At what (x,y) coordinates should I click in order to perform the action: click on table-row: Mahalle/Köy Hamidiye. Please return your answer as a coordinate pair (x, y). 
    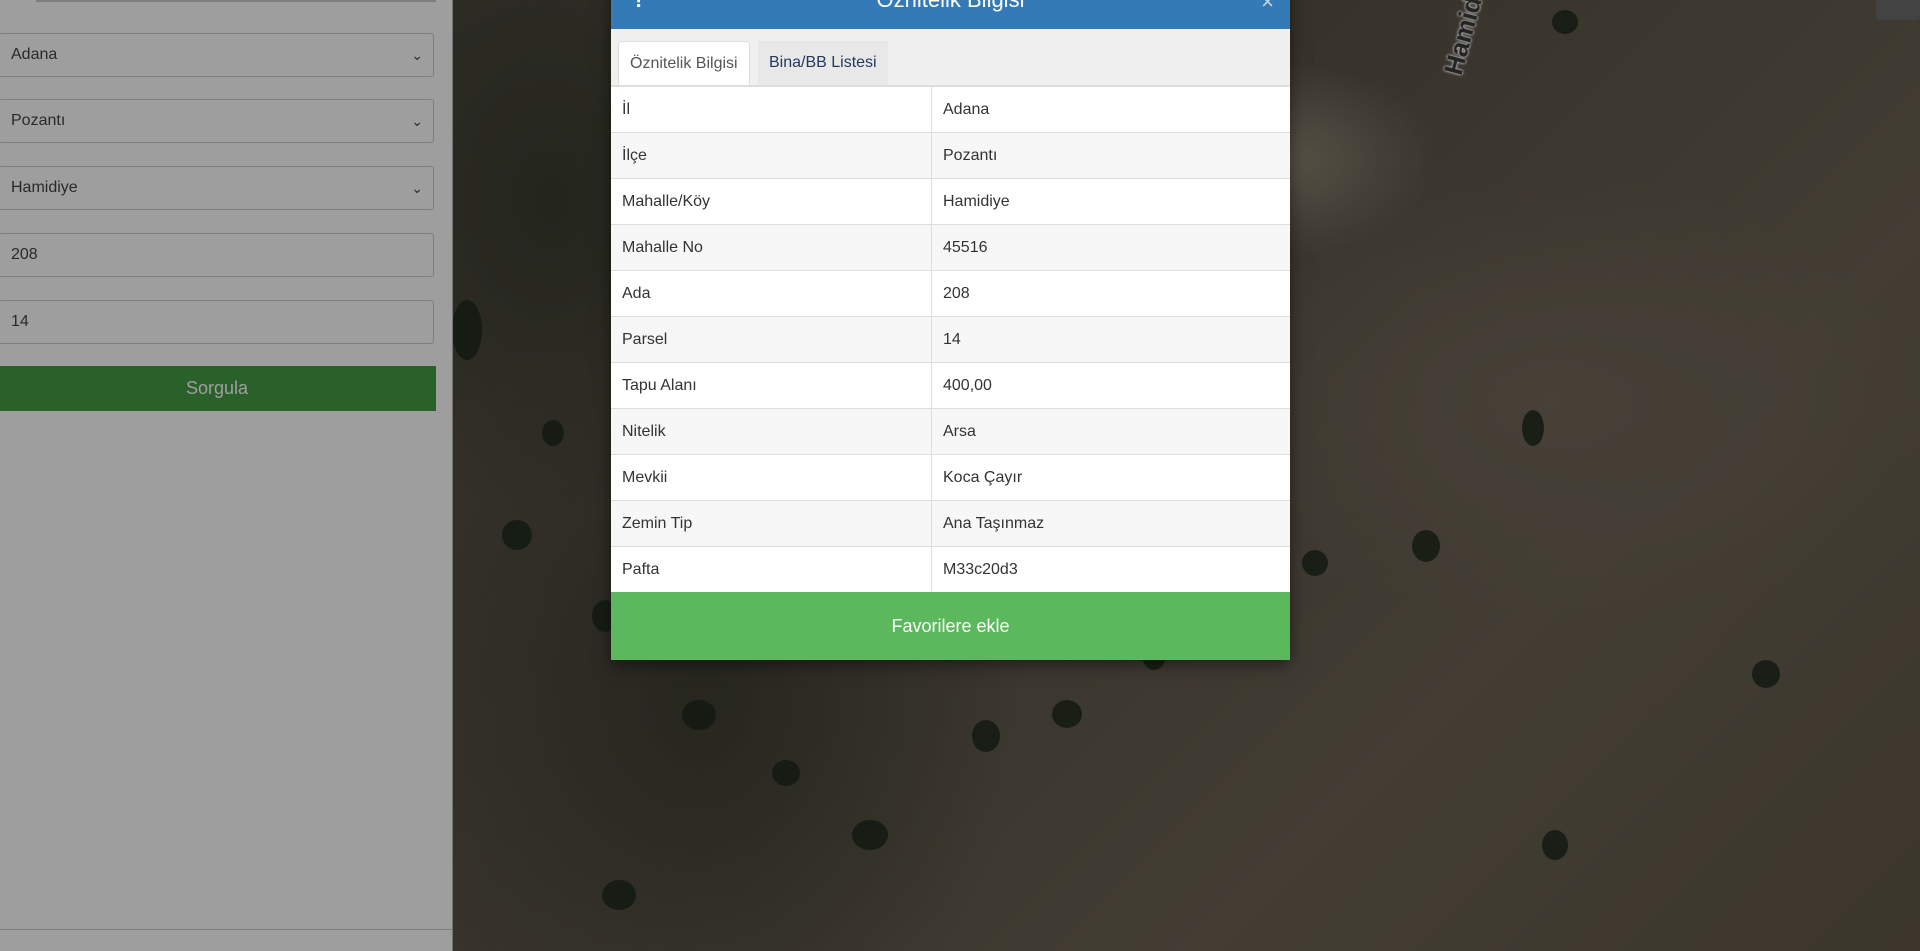
    Looking at the image, I should click on (950, 201).